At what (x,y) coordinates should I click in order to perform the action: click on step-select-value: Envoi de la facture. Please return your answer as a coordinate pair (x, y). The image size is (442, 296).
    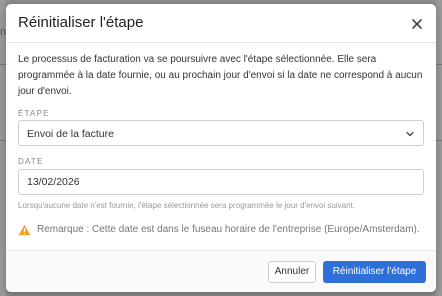
    Looking at the image, I should click on (70, 134).